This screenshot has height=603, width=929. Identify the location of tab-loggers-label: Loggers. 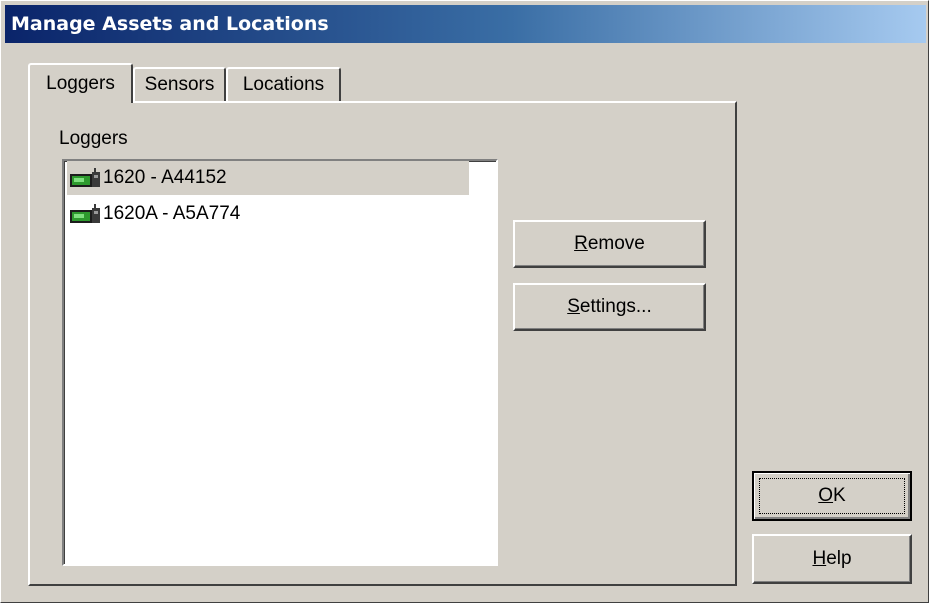
(80, 83).